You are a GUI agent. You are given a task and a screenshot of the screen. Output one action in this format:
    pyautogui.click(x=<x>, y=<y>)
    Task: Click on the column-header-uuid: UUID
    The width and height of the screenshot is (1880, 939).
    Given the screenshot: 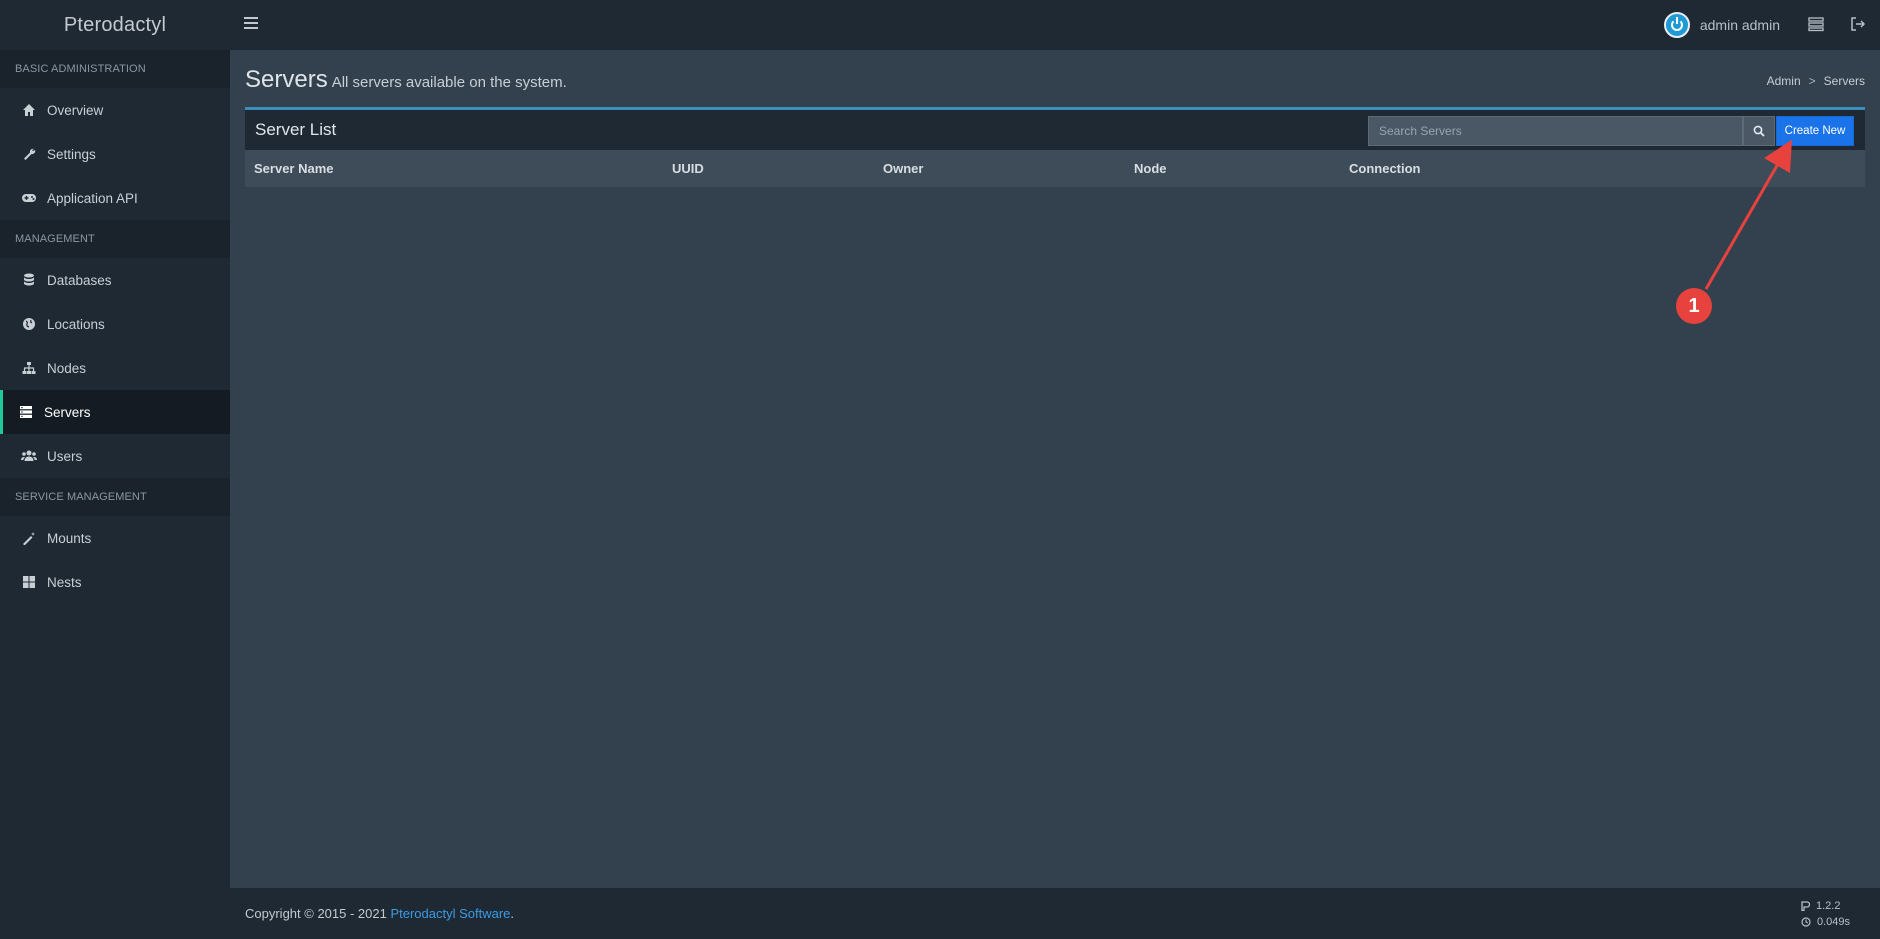 What is the action you would take?
    pyautogui.click(x=768, y=168)
    